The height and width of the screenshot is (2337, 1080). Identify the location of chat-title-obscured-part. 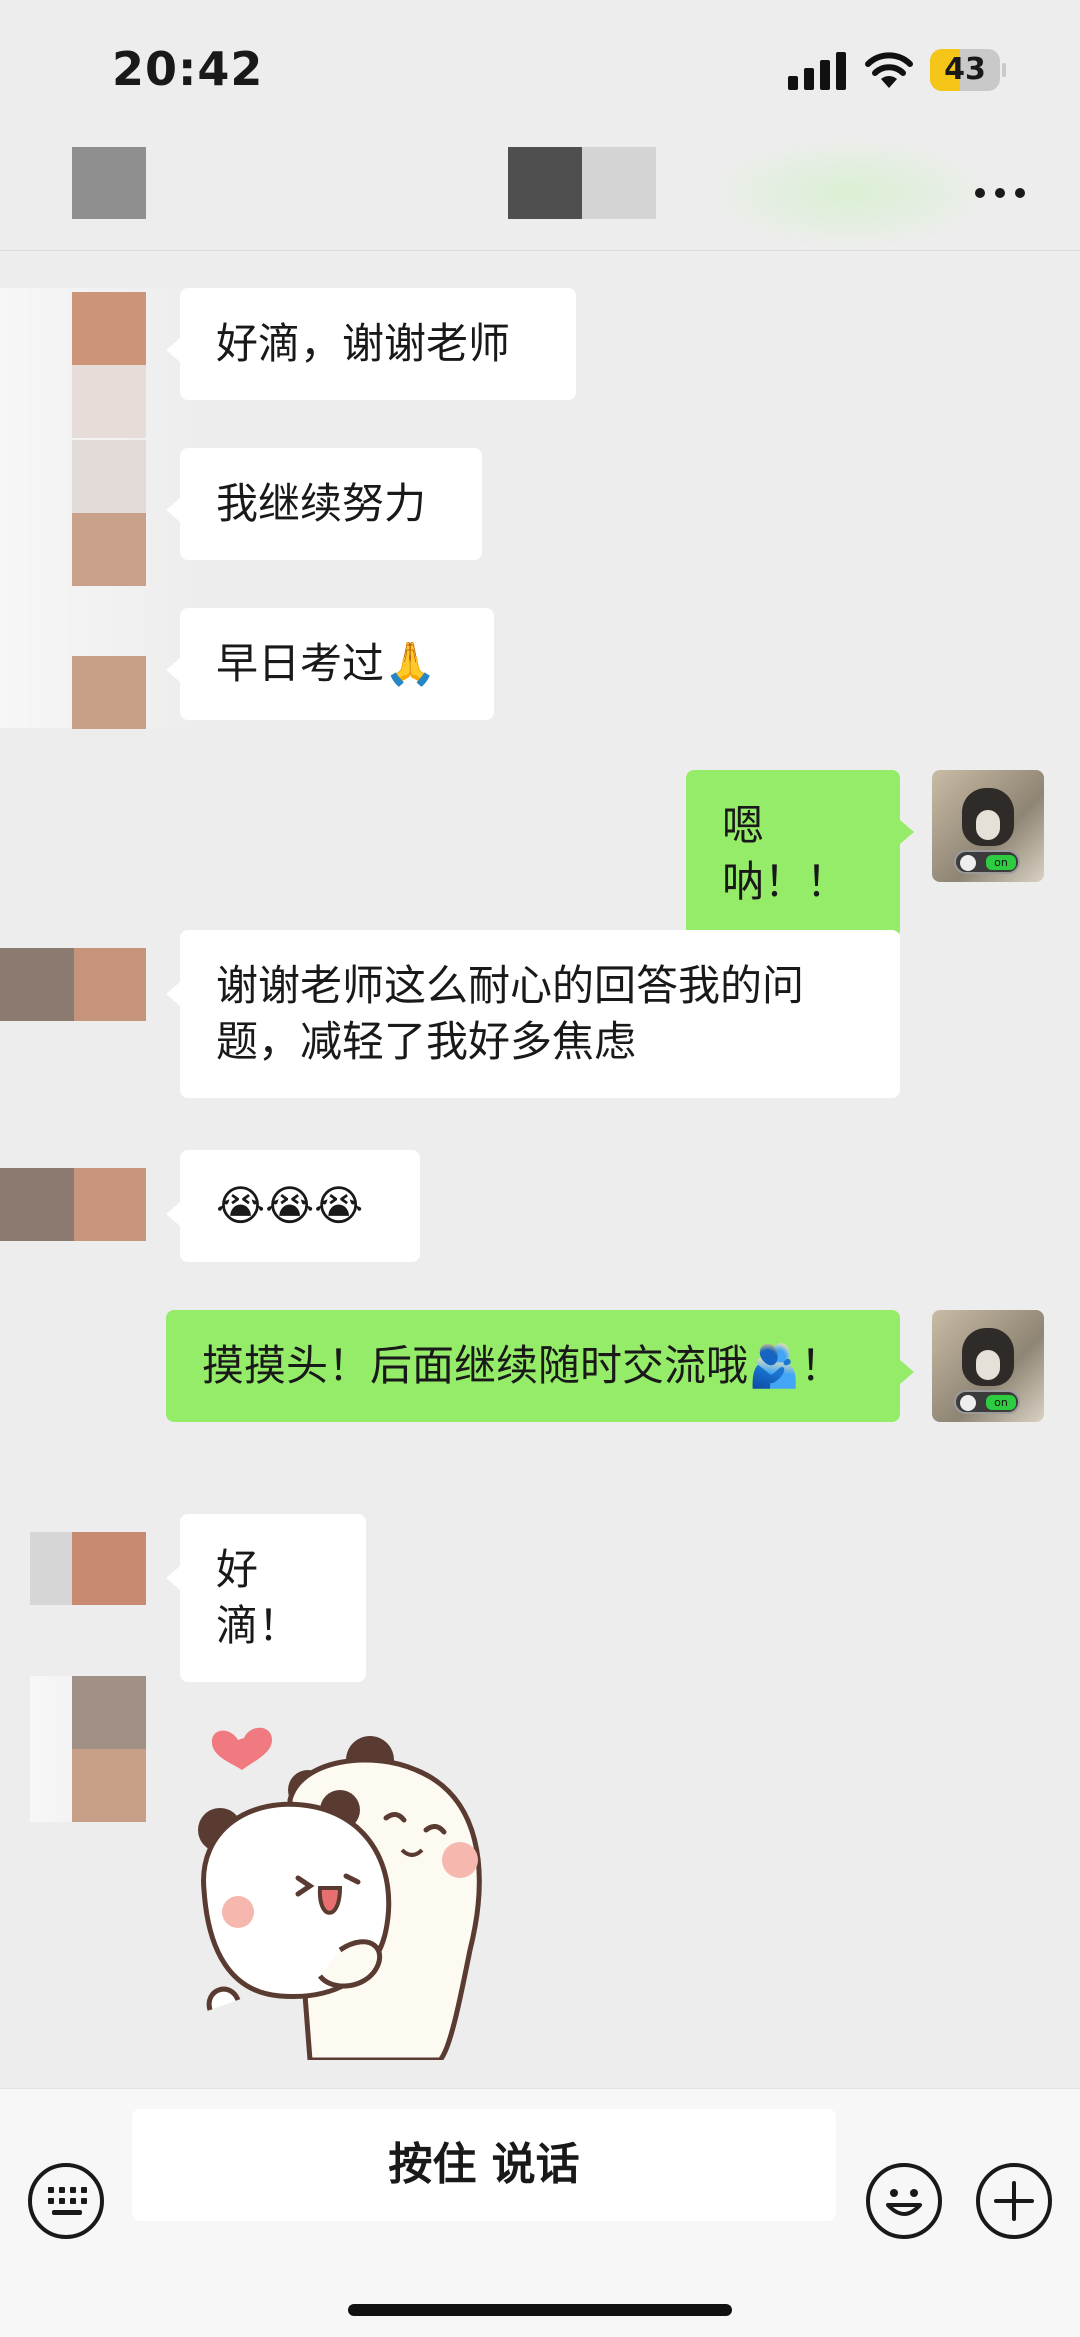
(619, 183).